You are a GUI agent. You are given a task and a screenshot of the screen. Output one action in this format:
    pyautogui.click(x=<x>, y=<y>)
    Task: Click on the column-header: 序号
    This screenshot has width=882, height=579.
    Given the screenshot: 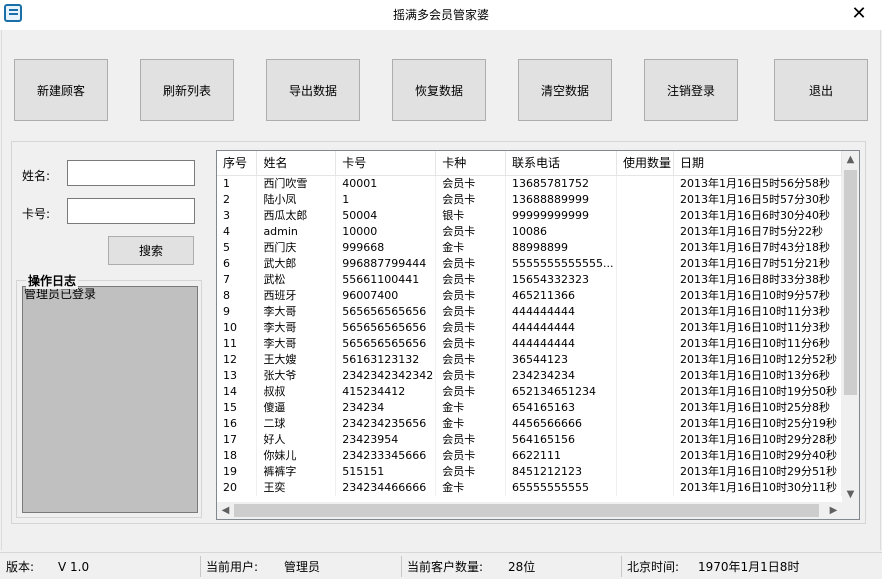 What is the action you would take?
    pyautogui.click(x=237, y=163)
    